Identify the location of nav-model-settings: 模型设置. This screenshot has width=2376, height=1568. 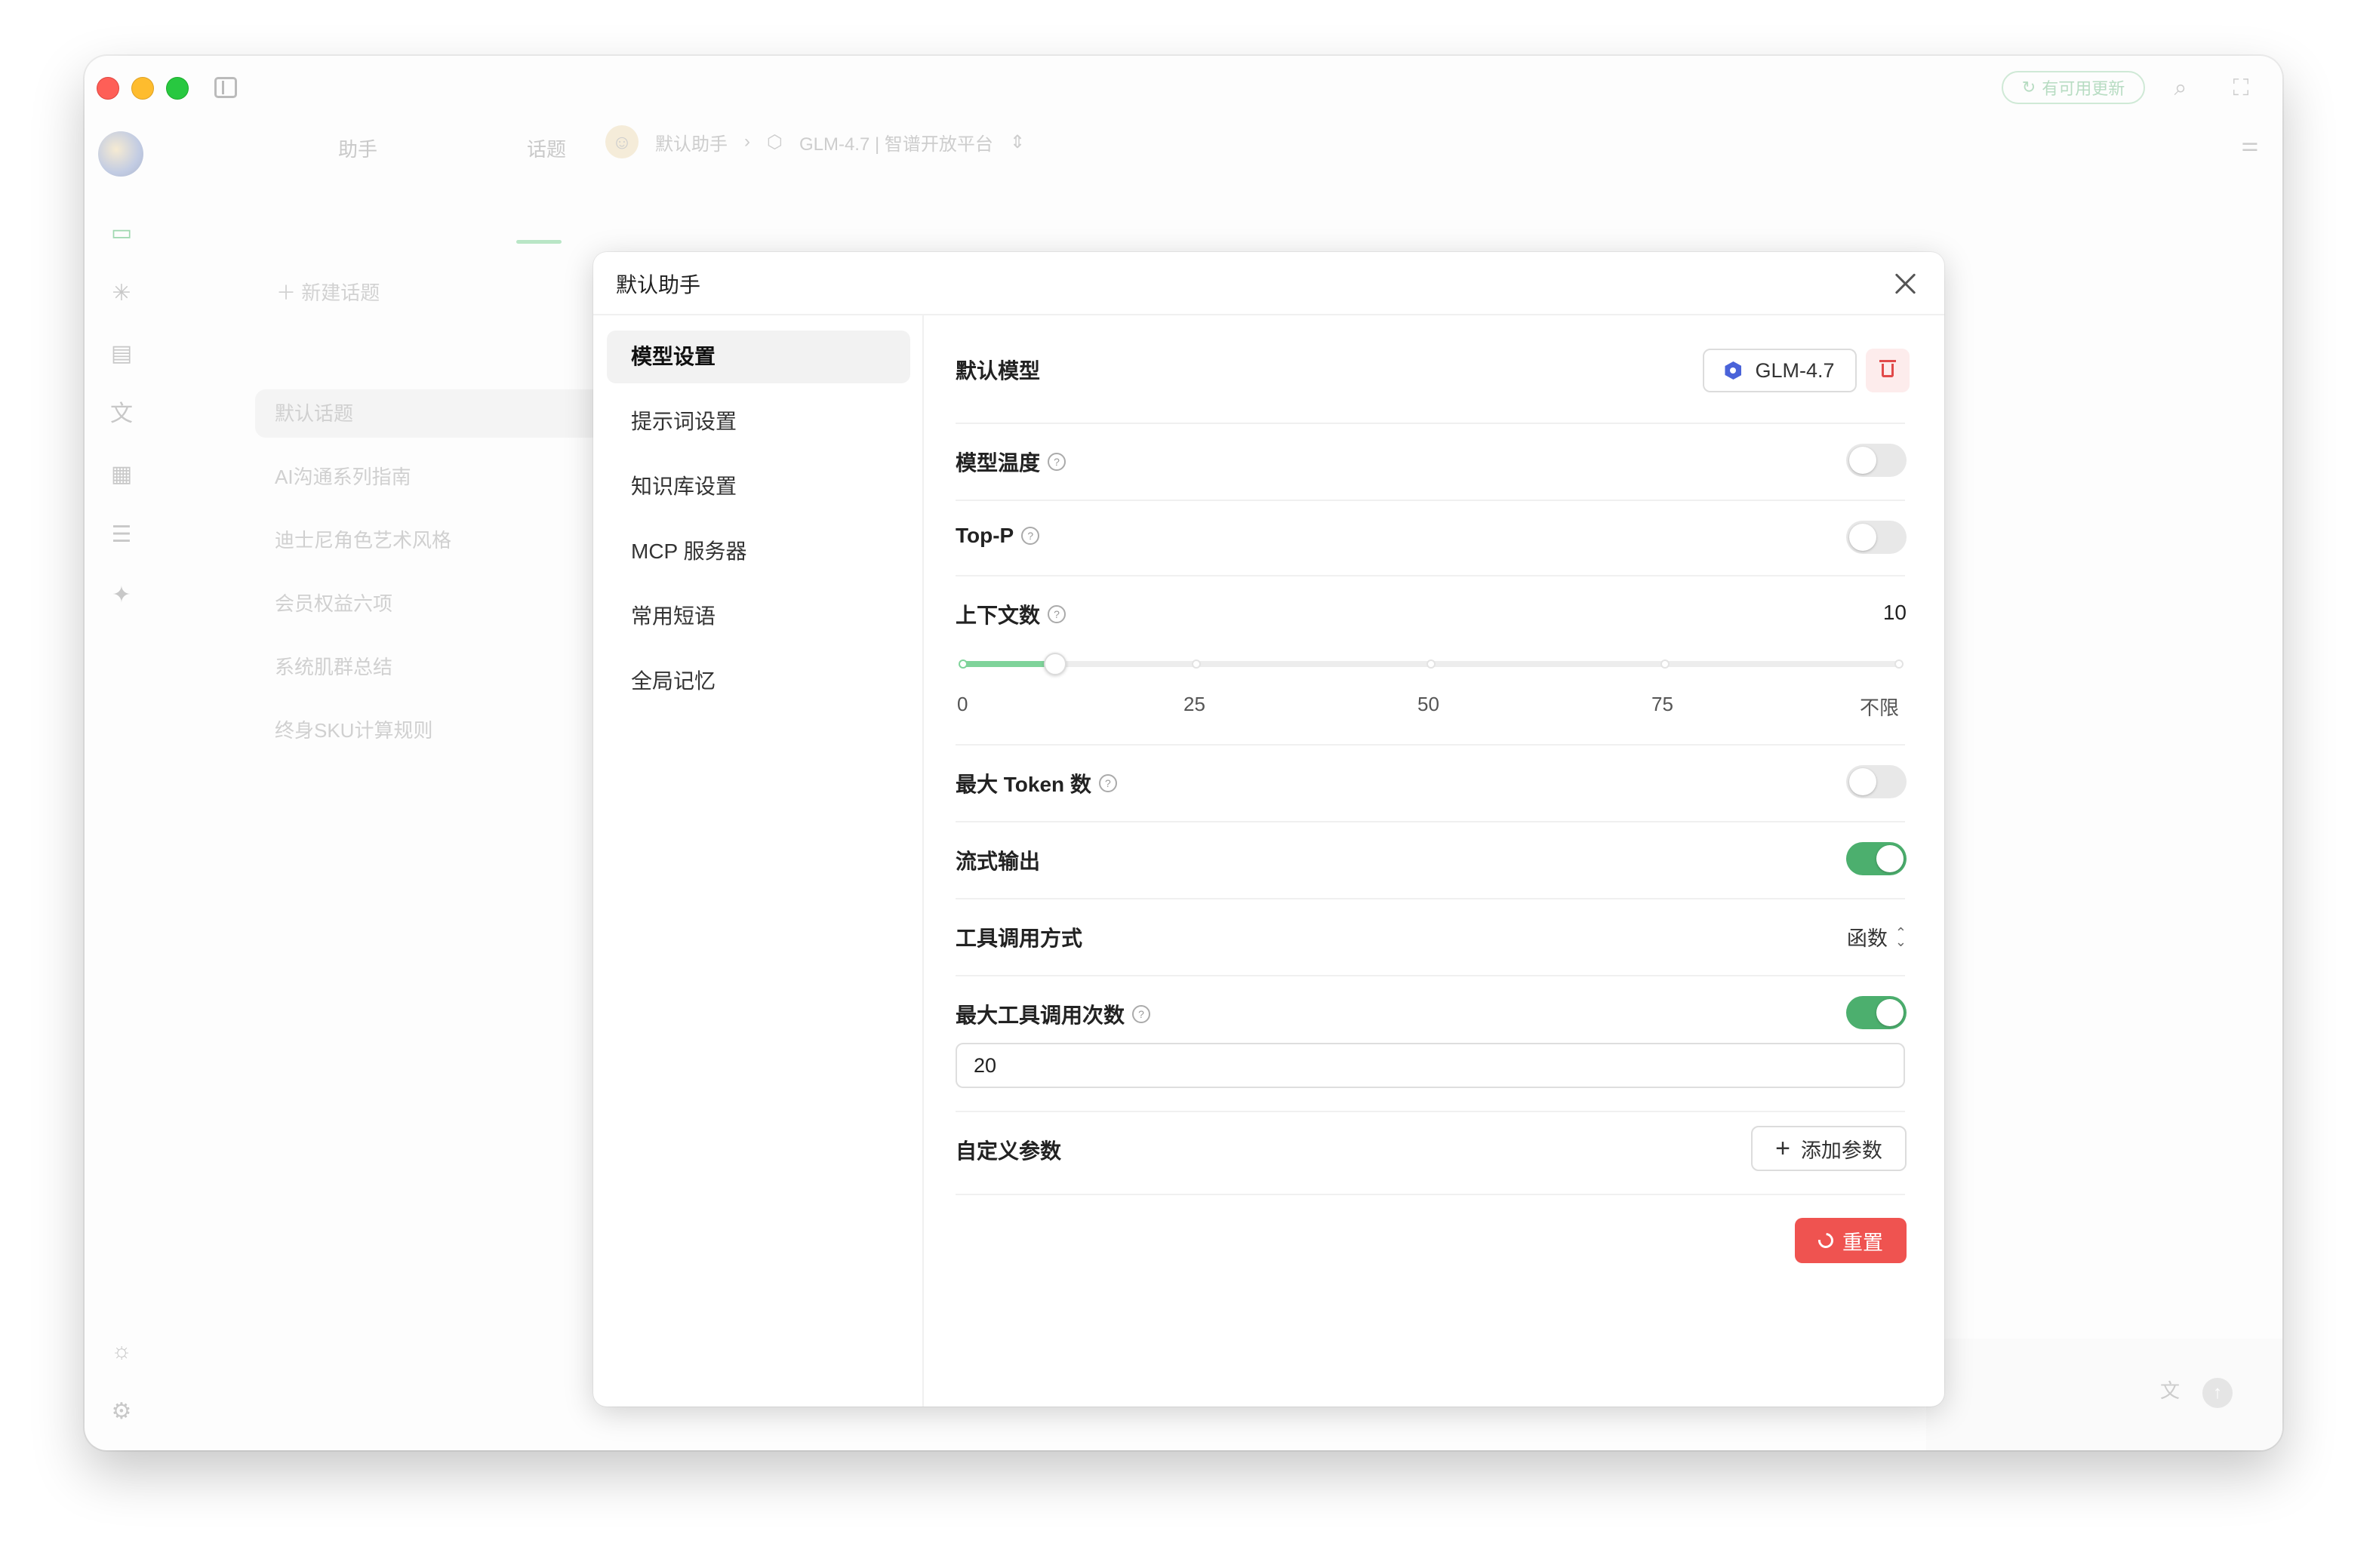
(758, 357).